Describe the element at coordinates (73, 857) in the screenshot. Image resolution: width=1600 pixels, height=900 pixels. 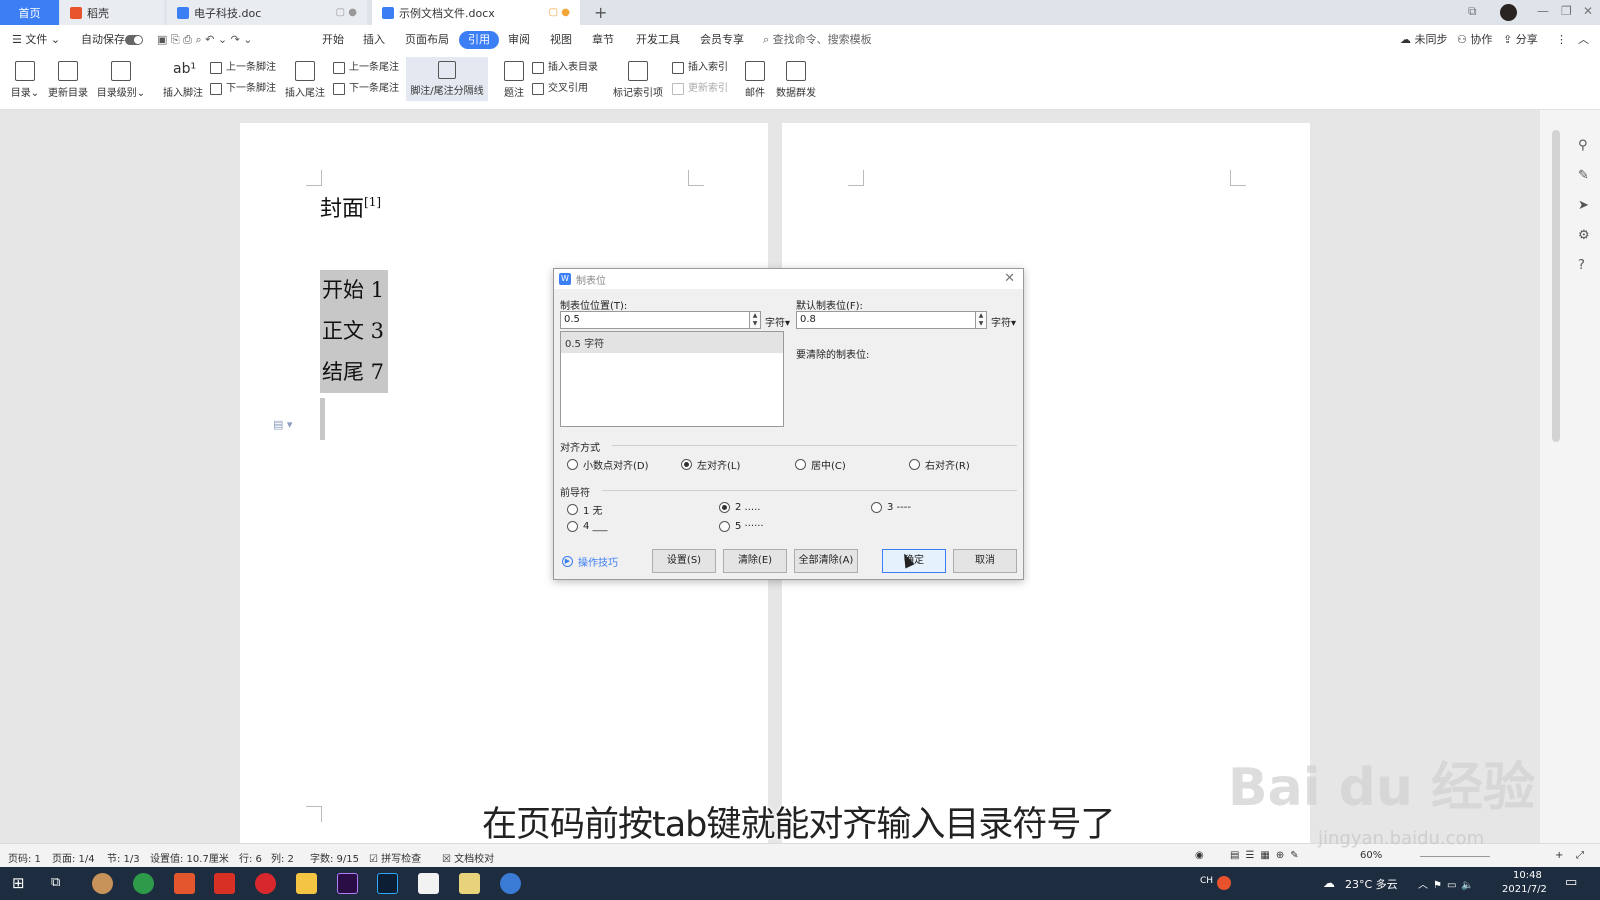
I see `status-pages: 页面: 1/4` at that location.